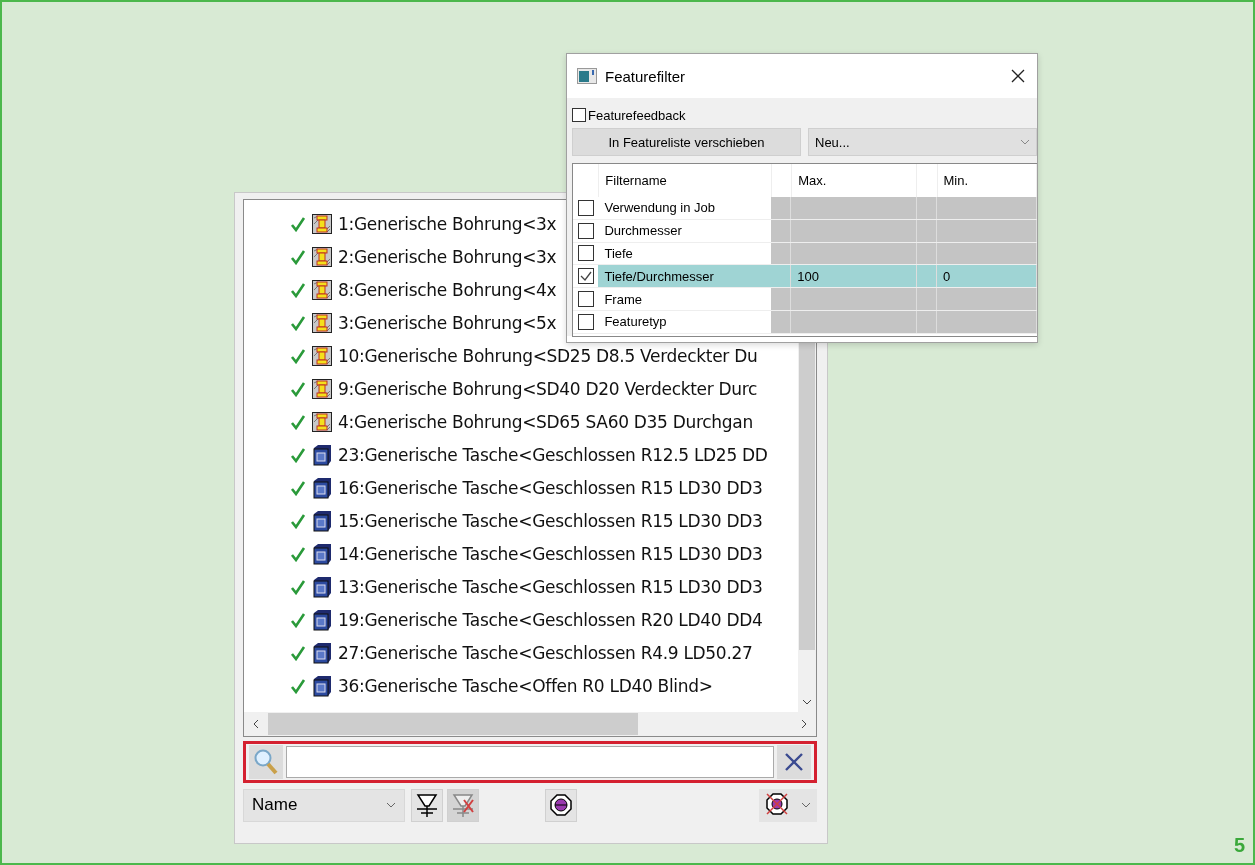  What do you see at coordinates (521, 619) in the screenshot?
I see `feature-item: 19:Generische Tasche<Geschlossen R20 LD40 DD4` at bounding box center [521, 619].